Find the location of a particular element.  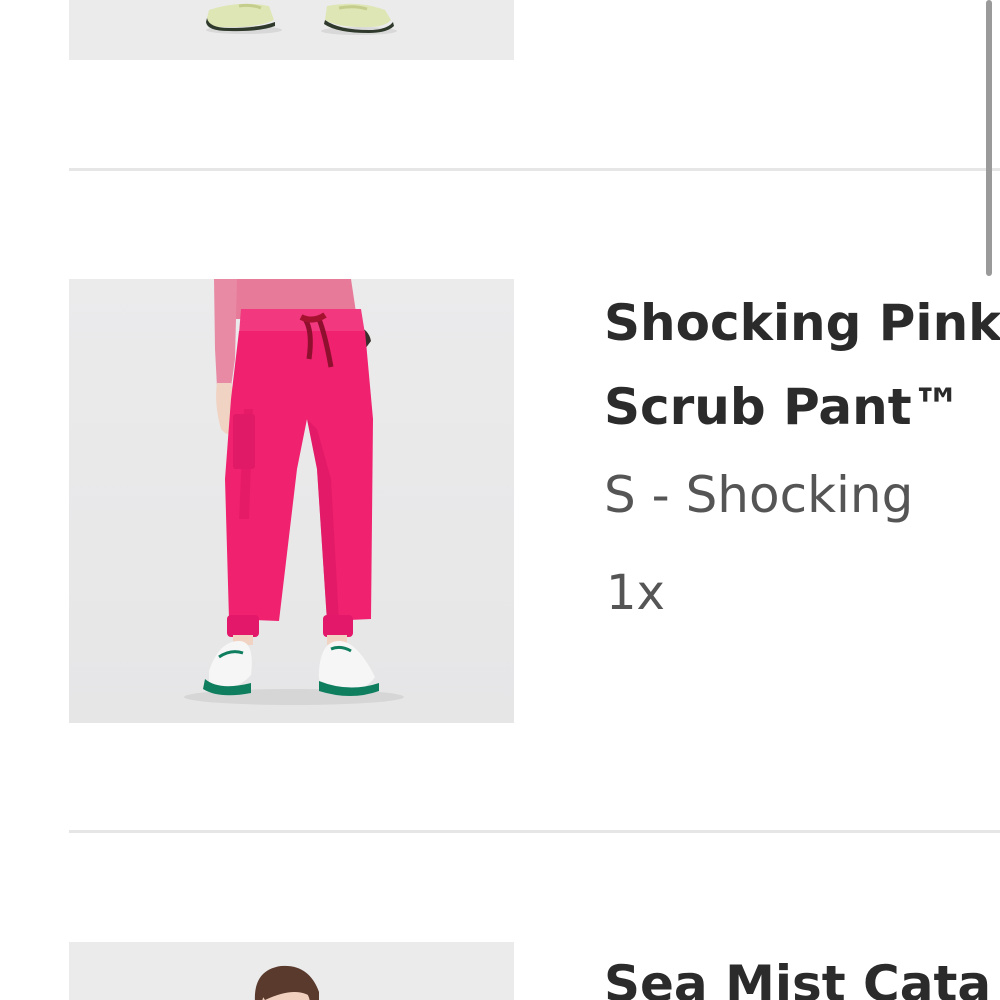

product-name-sea-mist: Sea Mist Cata is located at coordinates (797, 971).